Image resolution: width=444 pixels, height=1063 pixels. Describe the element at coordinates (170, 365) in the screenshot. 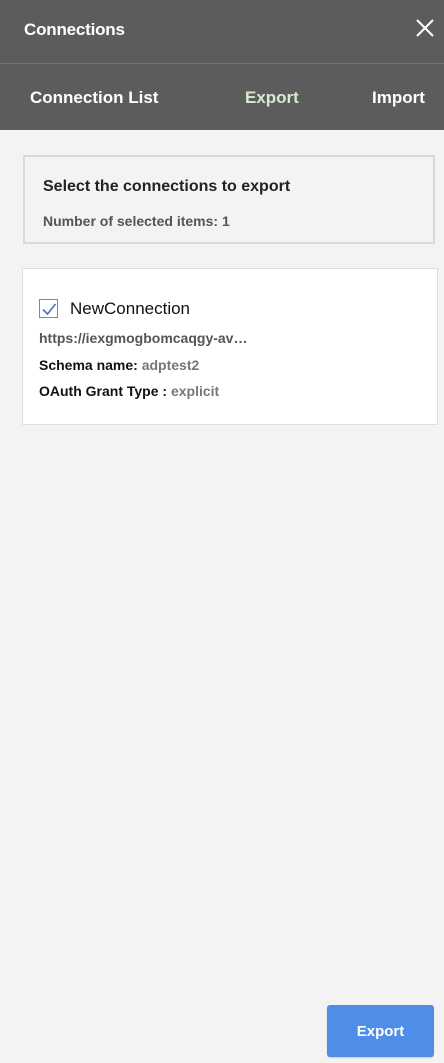

I see `schema-value: adptest2` at that location.